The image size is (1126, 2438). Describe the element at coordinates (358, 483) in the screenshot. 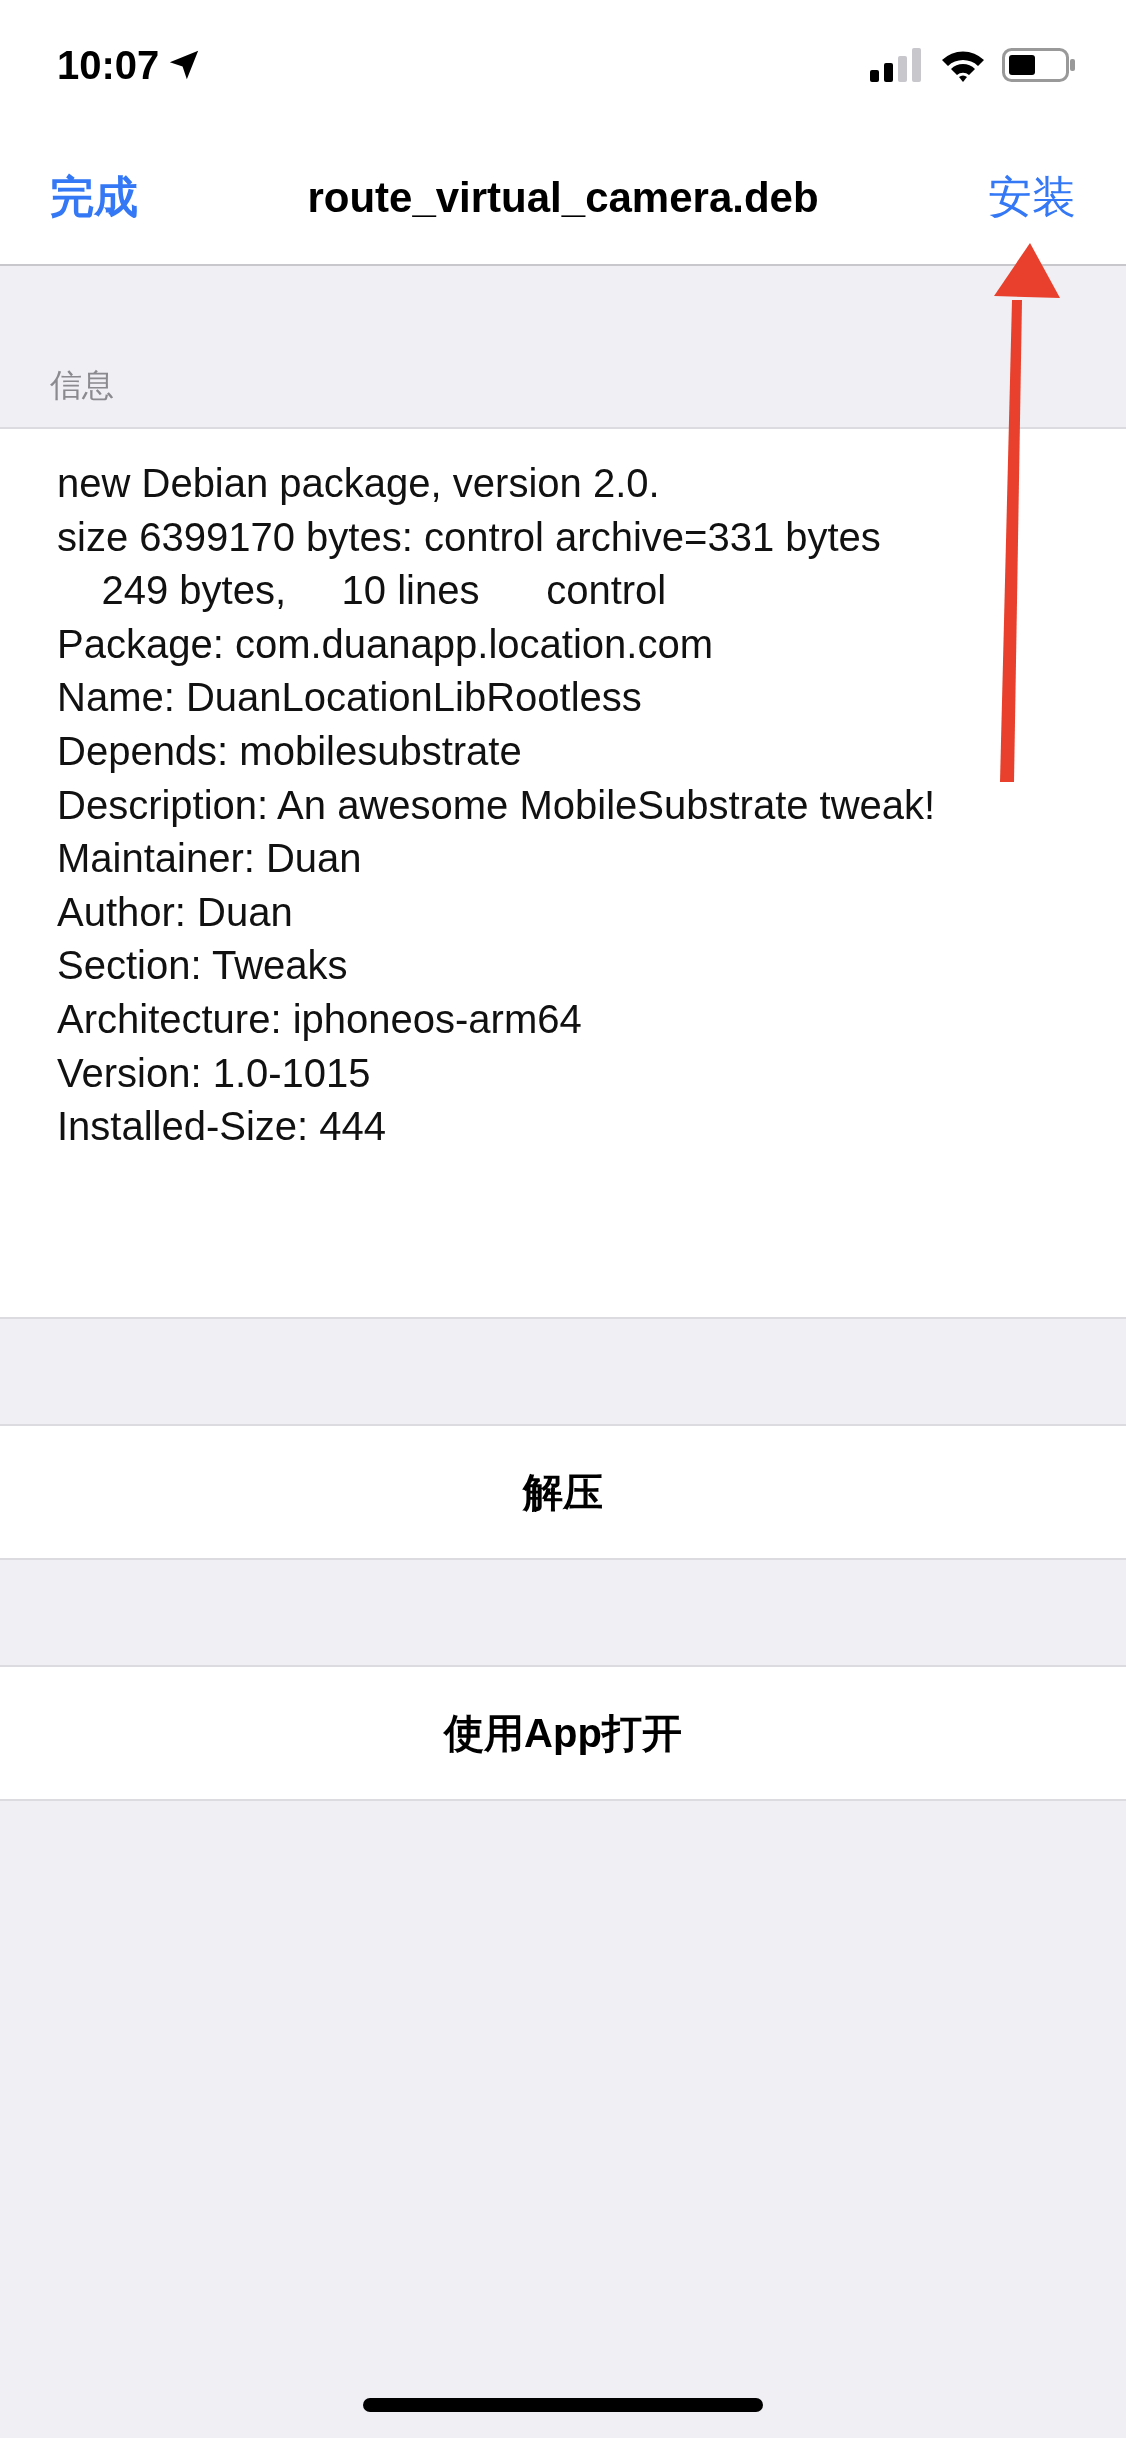

I see `info-line: new Debian package, version 2.0.` at that location.